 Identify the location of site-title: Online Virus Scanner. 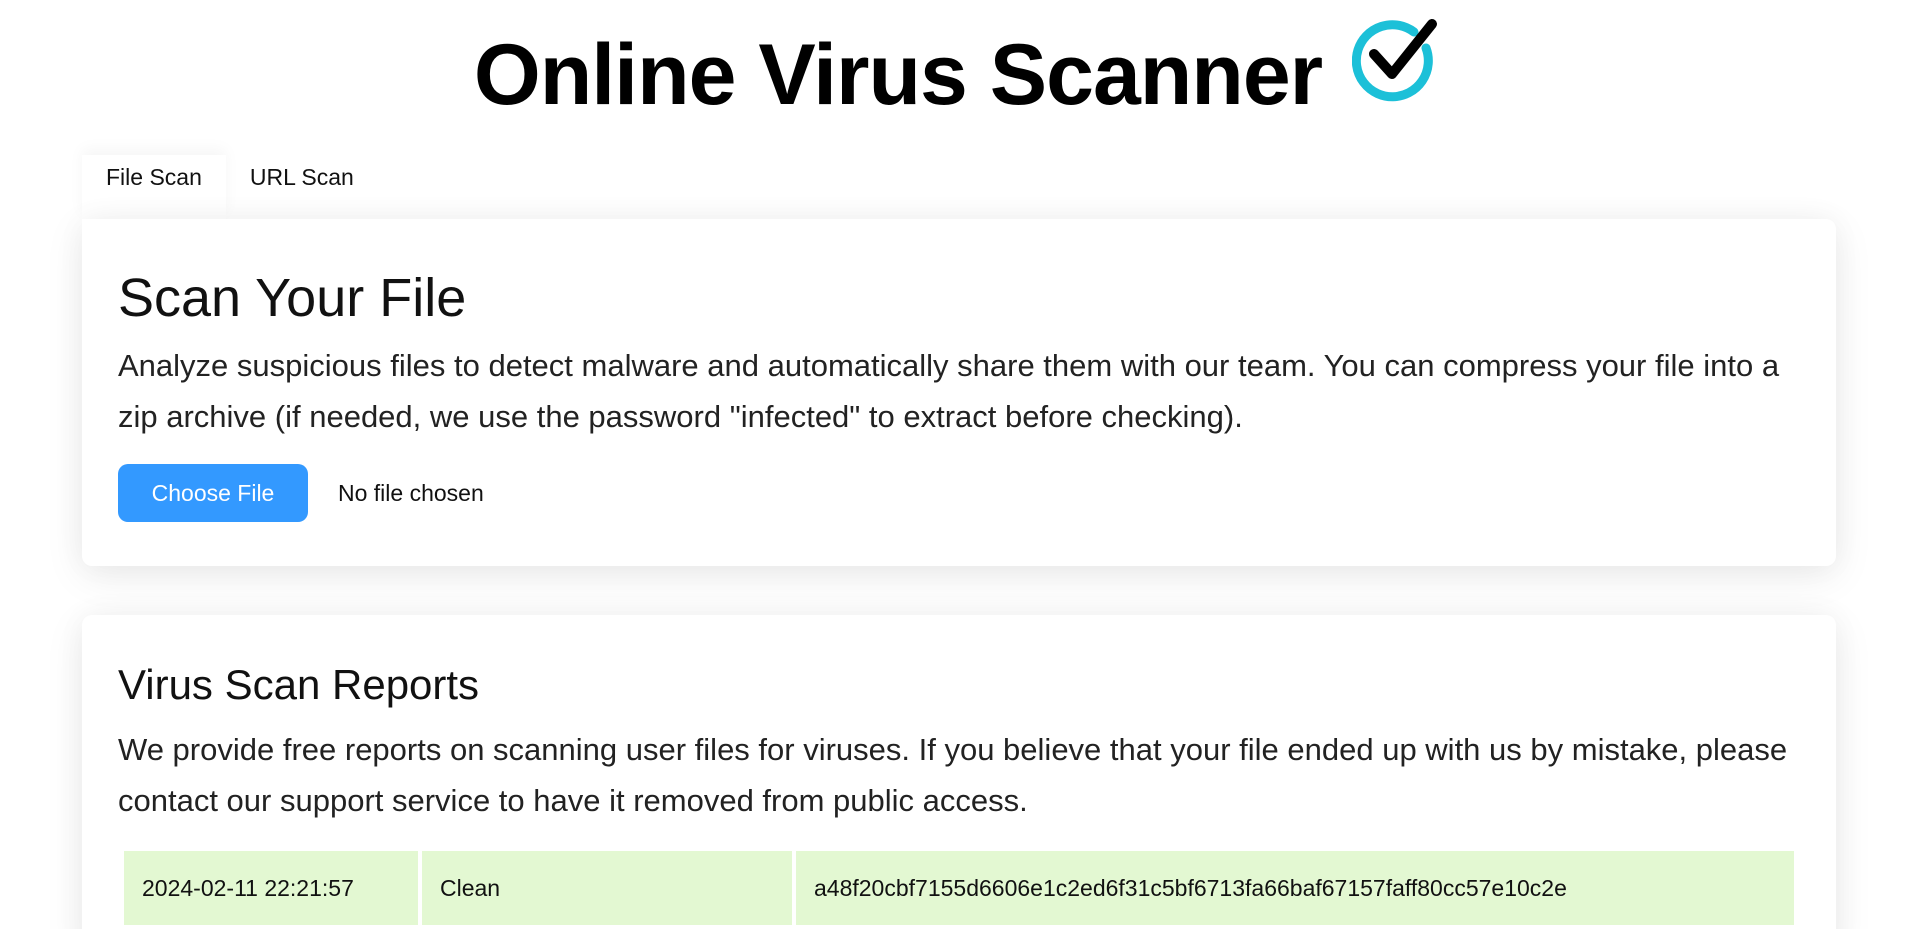
(898, 74).